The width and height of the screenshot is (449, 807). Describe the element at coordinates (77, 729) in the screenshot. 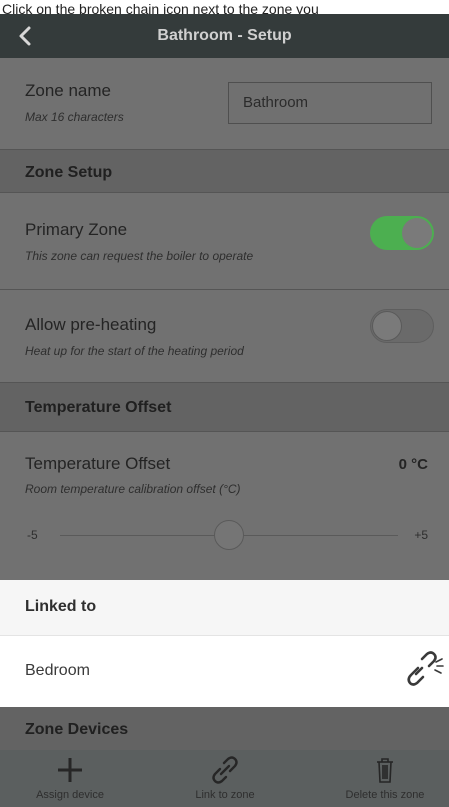

I see `devices-heading: Zone Devices` at that location.